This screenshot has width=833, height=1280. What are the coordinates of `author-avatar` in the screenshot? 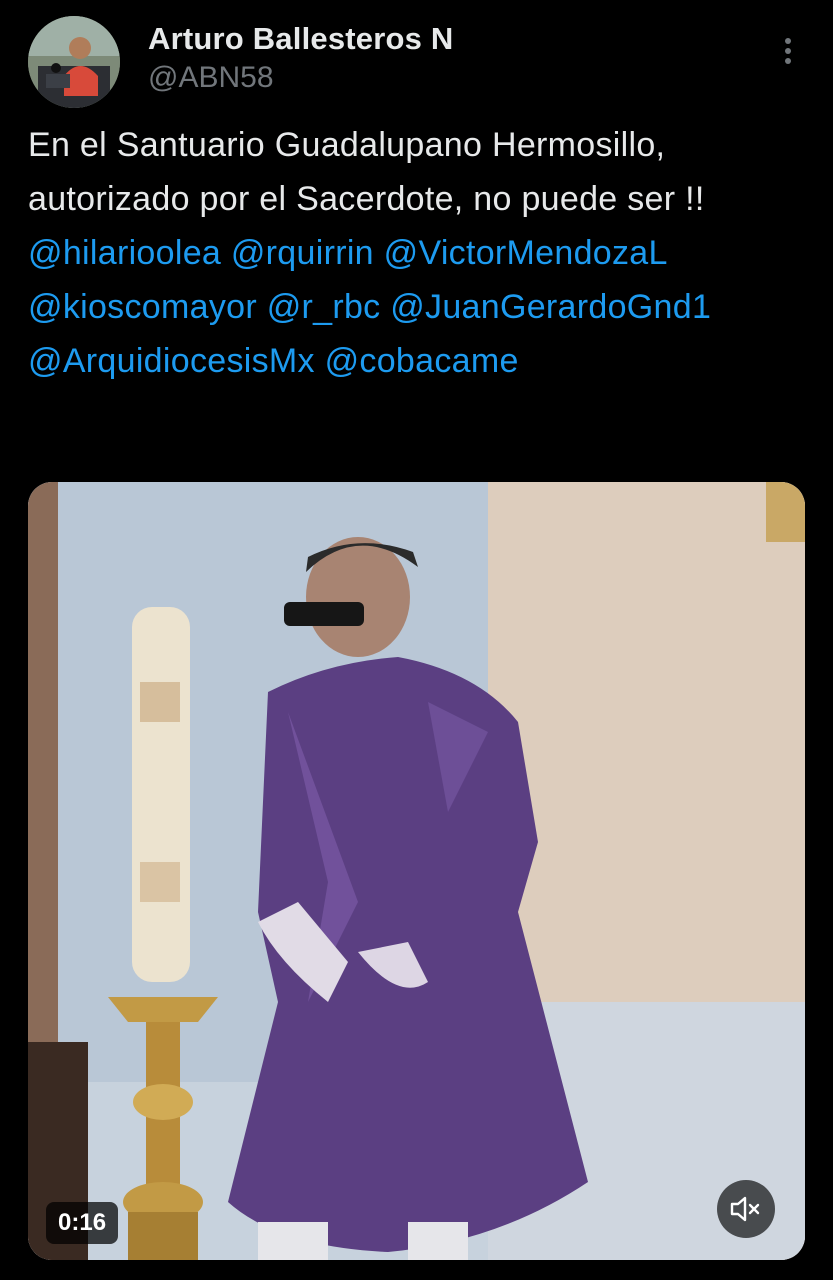 It's located at (74, 62).